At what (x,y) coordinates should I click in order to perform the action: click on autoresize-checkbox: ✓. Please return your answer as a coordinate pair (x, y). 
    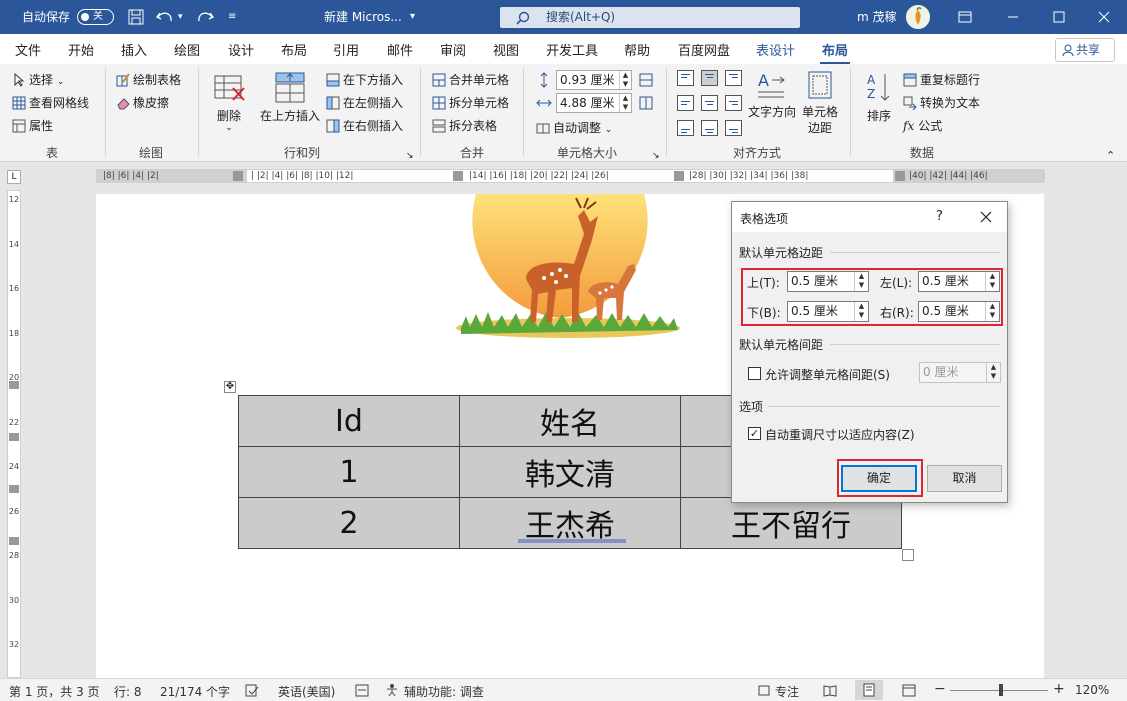
    Looking at the image, I should click on (754, 433).